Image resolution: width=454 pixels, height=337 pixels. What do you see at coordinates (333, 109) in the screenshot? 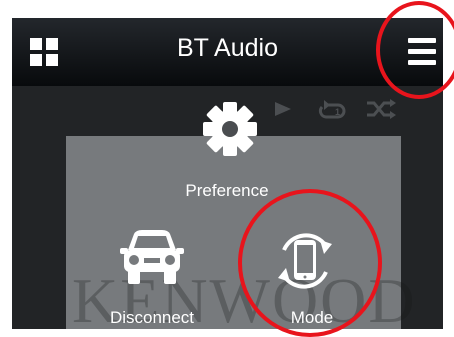
I see `repeat-one-icon: 1` at bounding box center [333, 109].